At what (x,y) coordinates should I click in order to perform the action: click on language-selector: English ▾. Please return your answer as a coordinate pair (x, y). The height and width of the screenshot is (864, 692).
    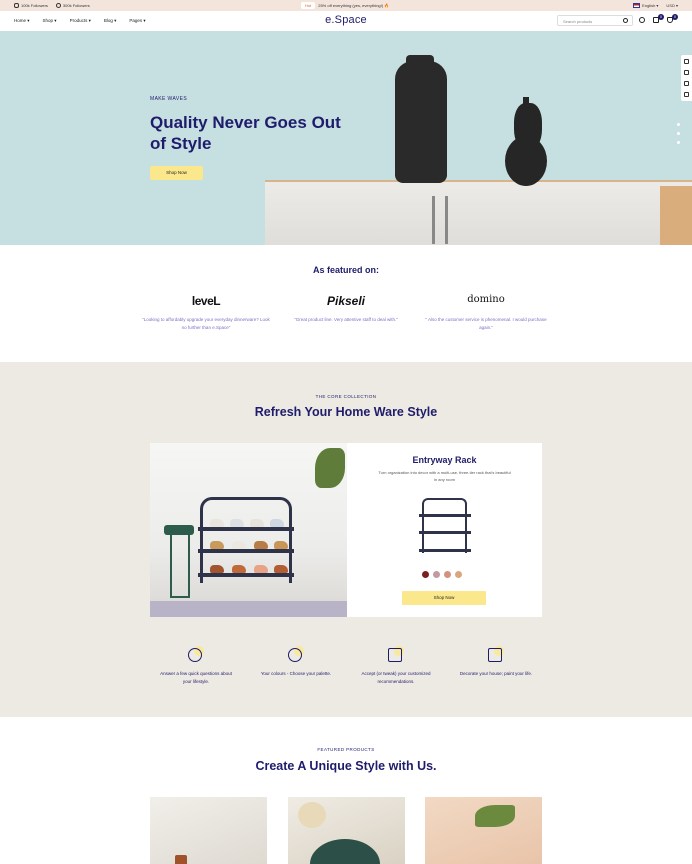
    Looking at the image, I should click on (645, 6).